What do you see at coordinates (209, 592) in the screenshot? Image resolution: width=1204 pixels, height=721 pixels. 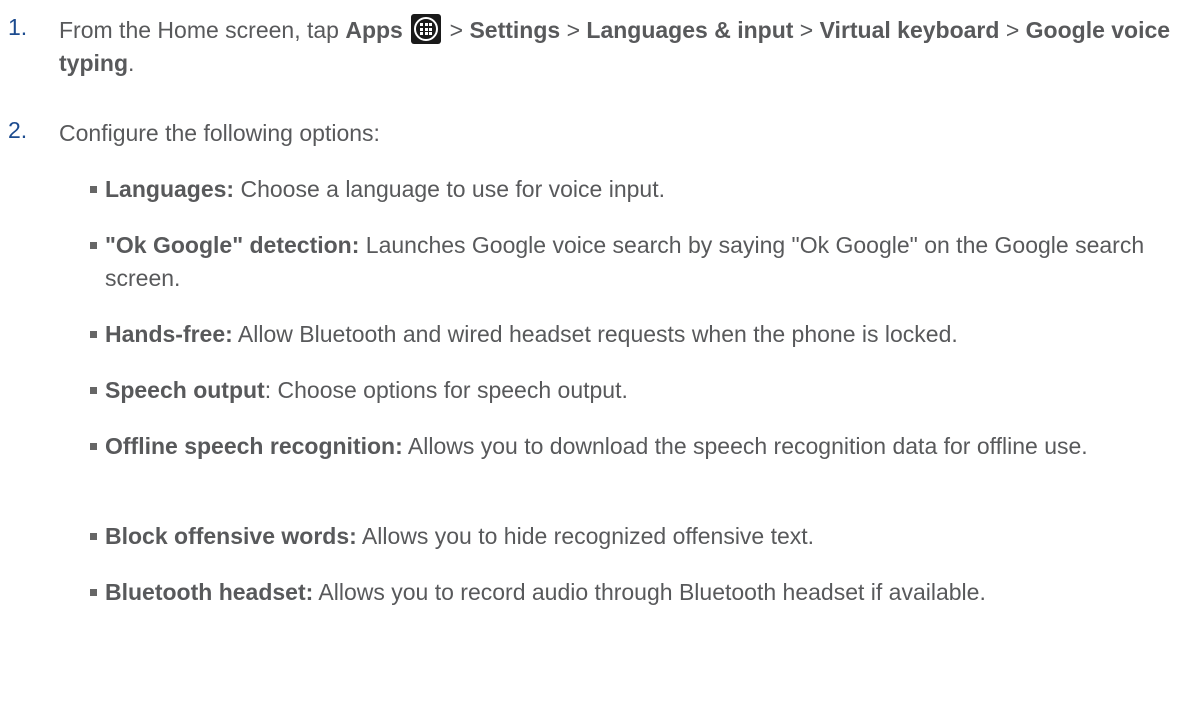 I see `option-term: Bluetooth headset:` at bounding box center [209, 592].